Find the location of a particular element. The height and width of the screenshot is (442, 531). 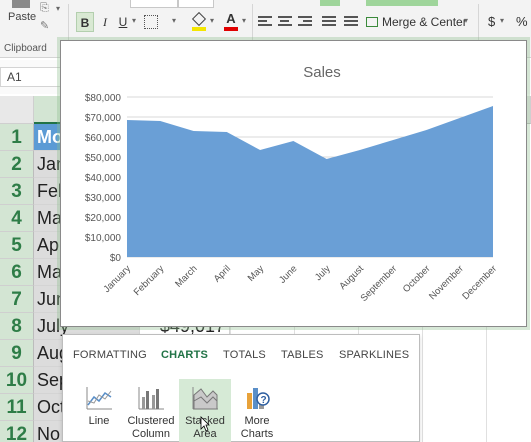

merge-center-button: Merge & Center is located at coordinates (416, 22).